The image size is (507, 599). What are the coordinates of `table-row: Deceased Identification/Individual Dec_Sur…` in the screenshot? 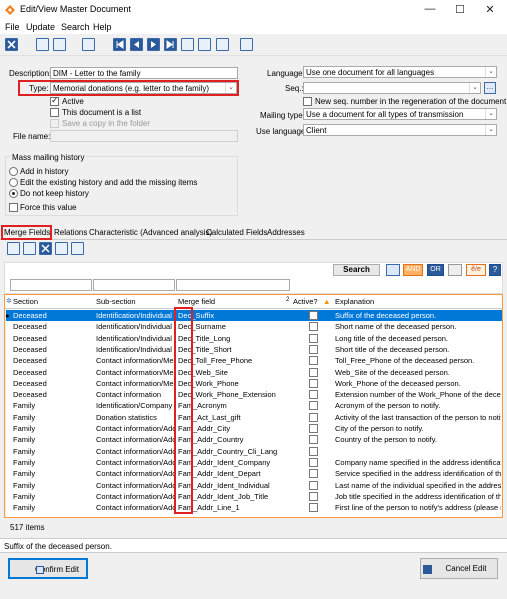 It's located at (253, 326).